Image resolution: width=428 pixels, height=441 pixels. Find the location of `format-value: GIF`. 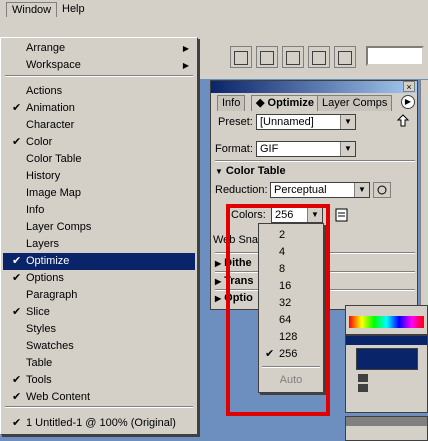

format-value: GIF is located at coordinates (269, 149).